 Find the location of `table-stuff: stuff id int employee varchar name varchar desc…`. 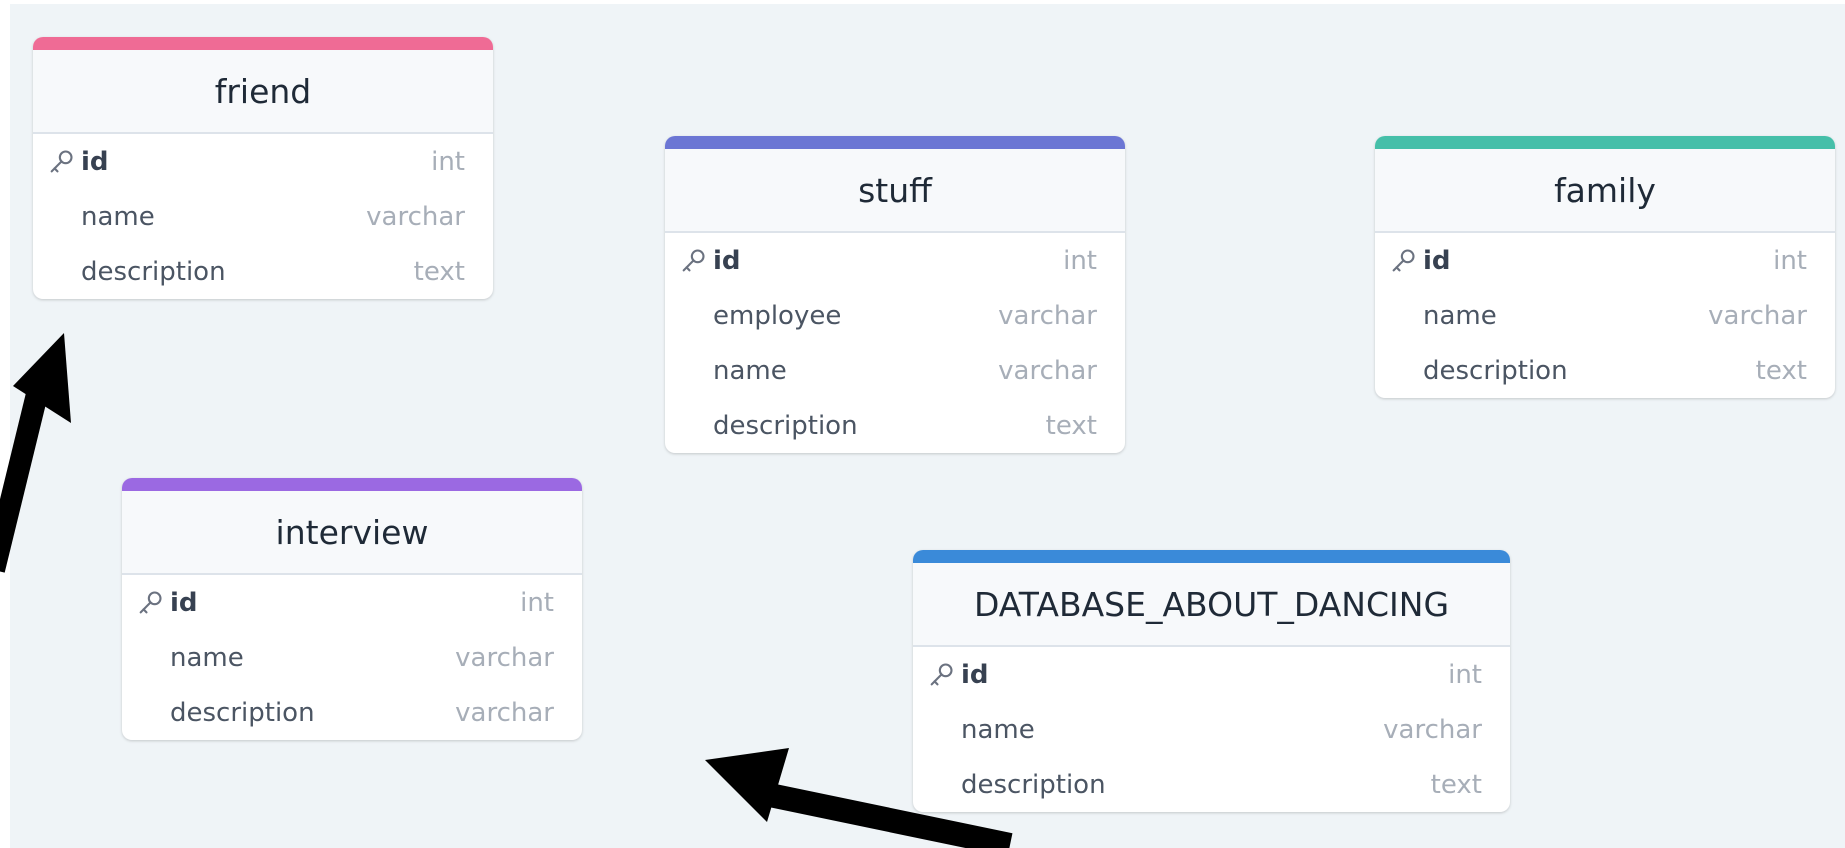

table-stuff: stuff id int employee varchar name varchar desc… is located at coordinates (895, 294).